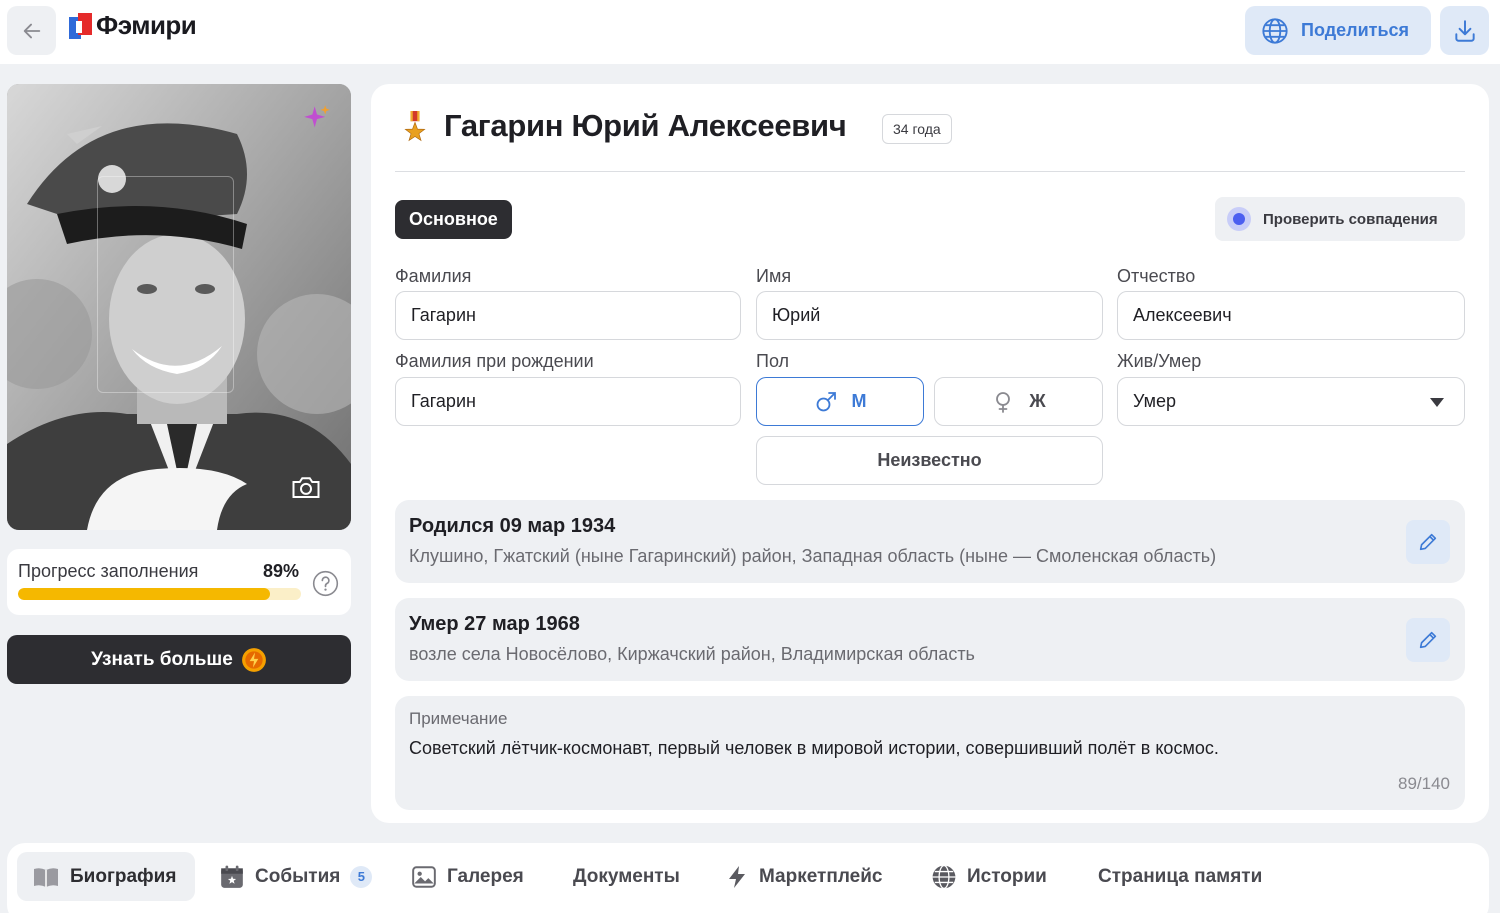 Image resolution: width=1500 pixels, height=913 pixels. What do you see at coordinates (46, 877) in the screenshot?
I see `book-icon` at bounding box center [46, 877].